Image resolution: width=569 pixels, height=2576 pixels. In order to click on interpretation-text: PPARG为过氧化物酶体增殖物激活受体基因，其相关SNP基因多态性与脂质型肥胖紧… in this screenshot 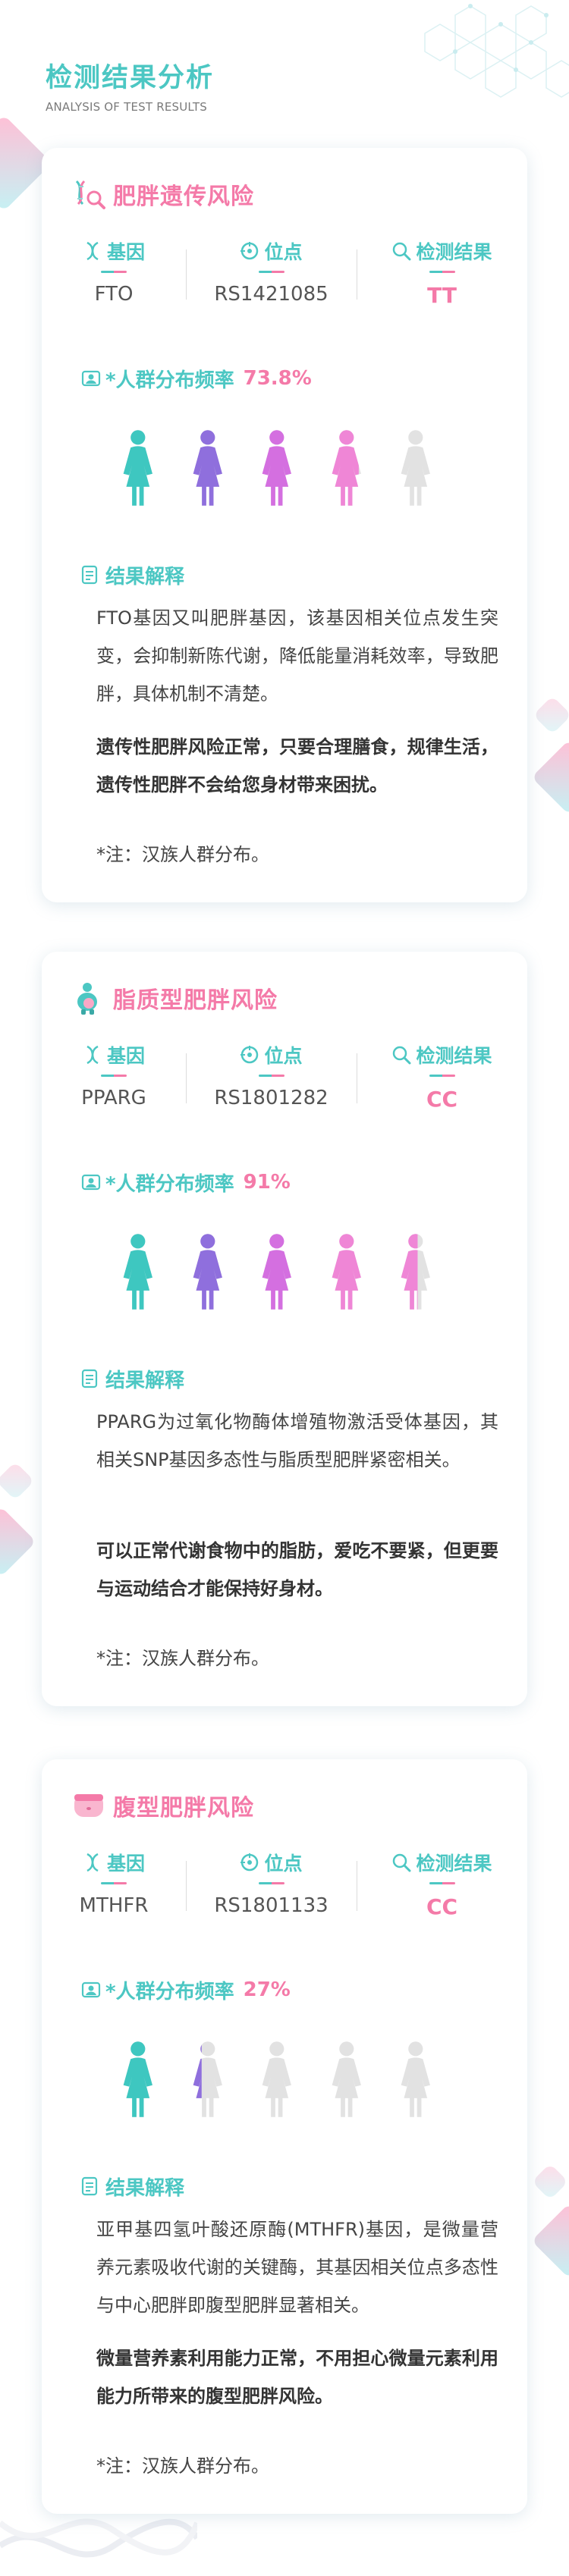, I will do `click(297, 1440)`.